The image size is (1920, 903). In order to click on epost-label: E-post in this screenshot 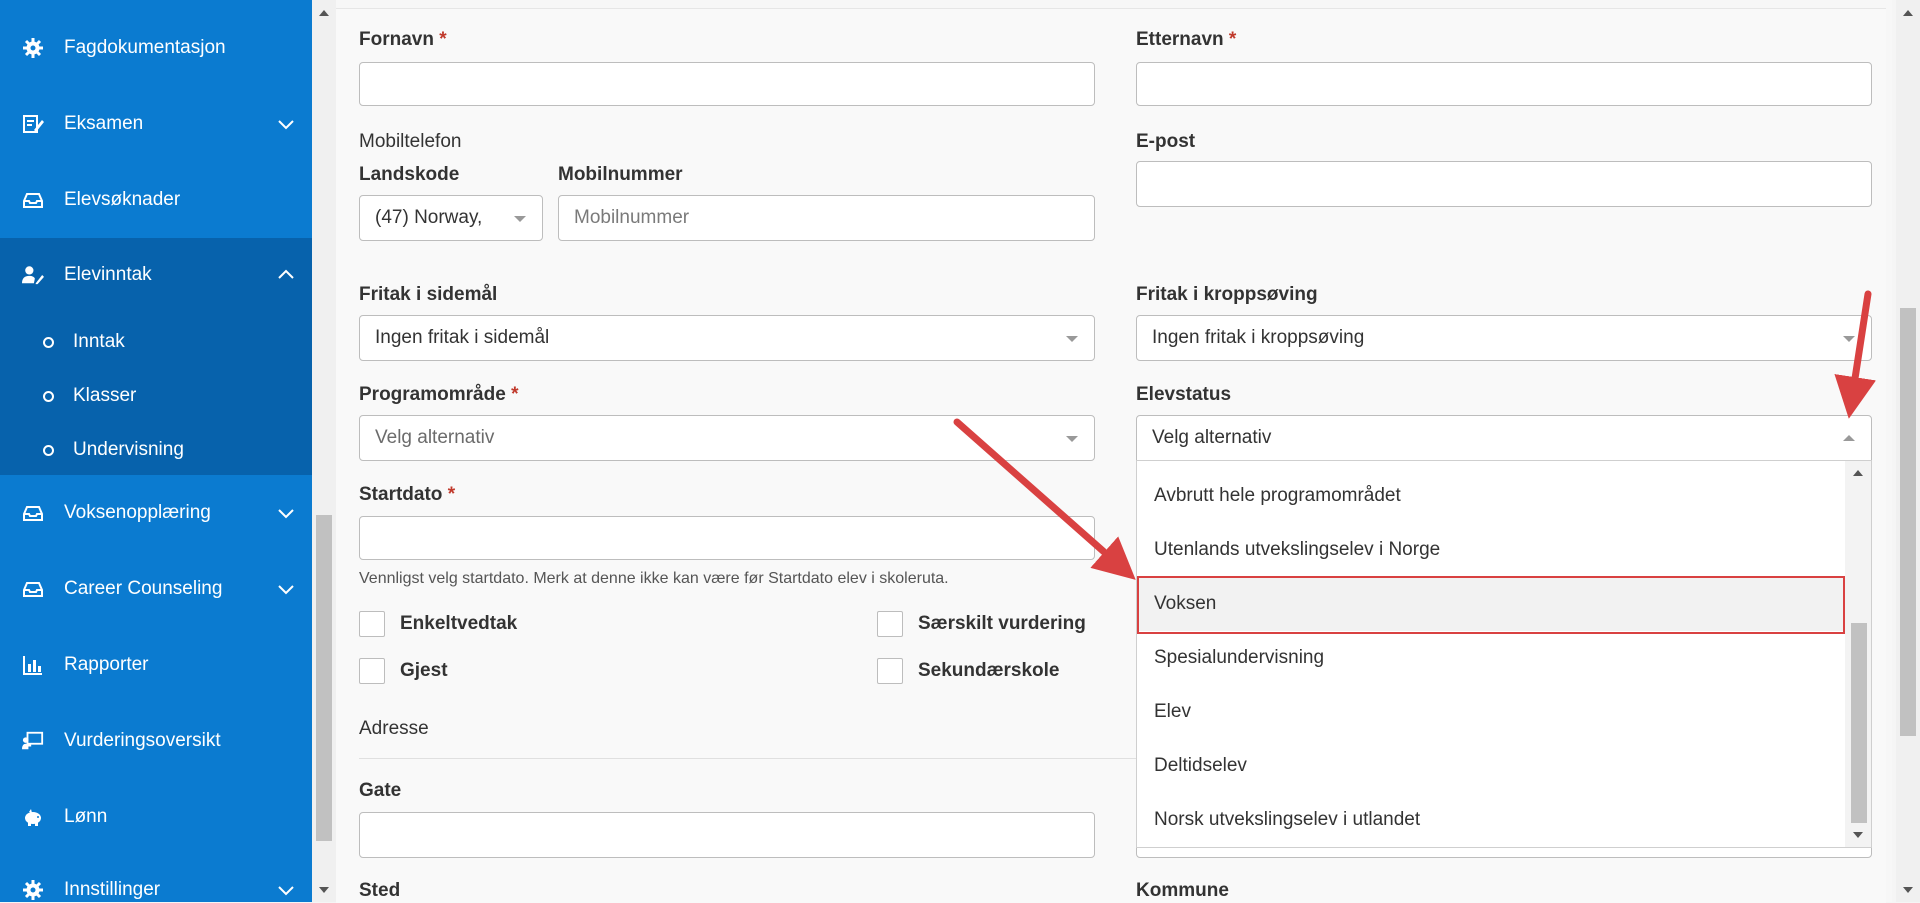, I will do `click(1166, 141)`.